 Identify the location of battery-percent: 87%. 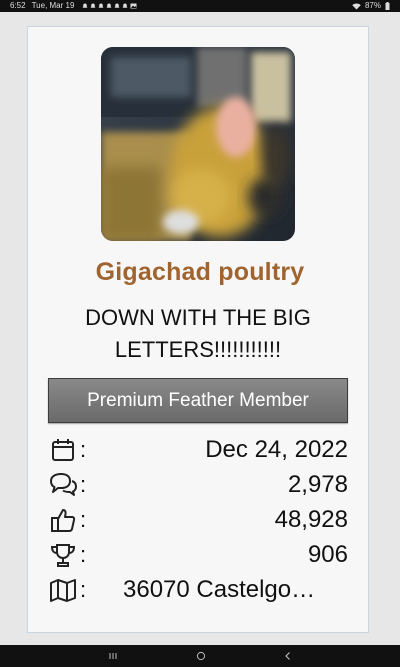
(372, 5).